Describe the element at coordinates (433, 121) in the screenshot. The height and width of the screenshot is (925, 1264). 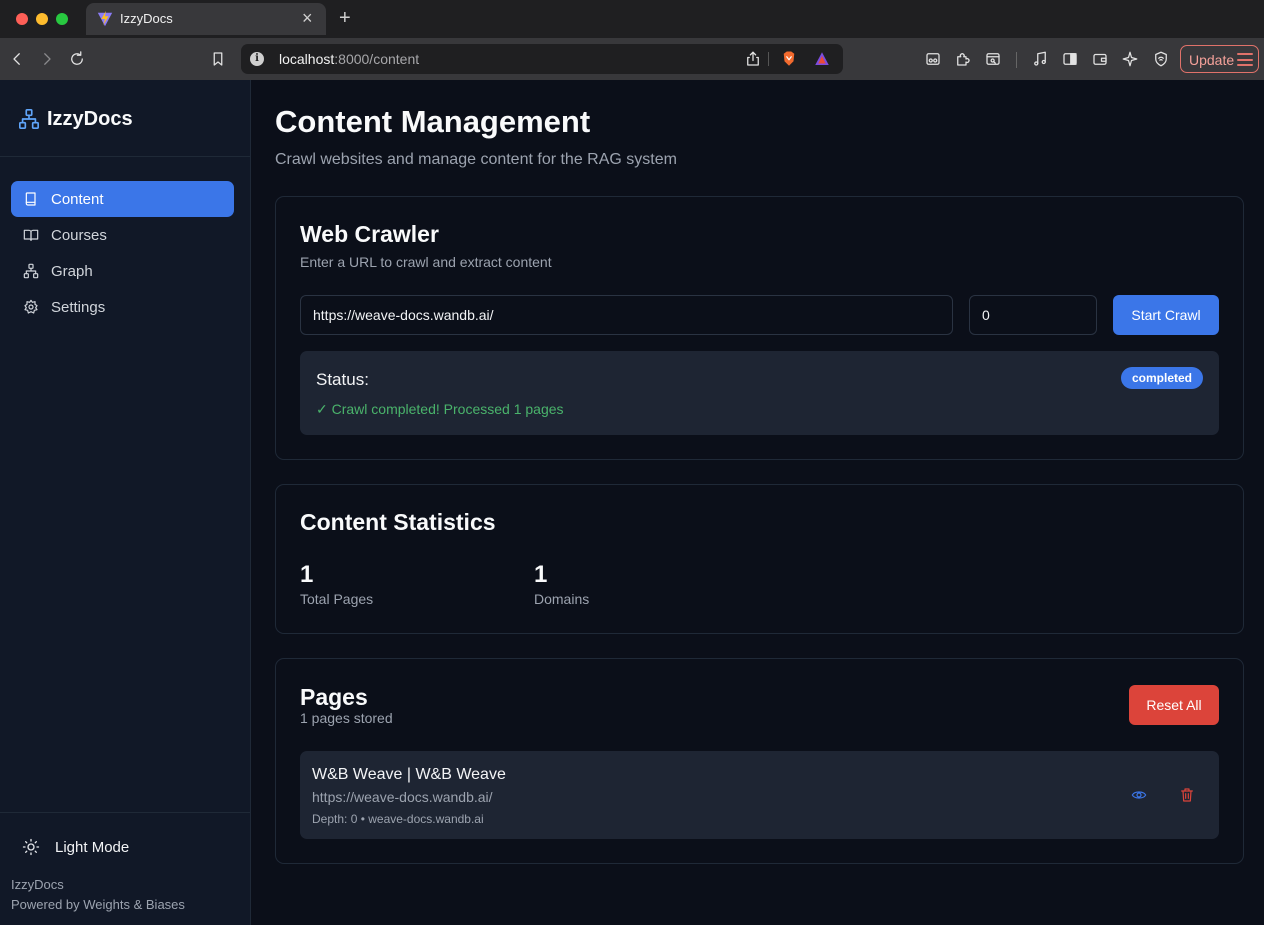
I see `page-title: Content Management` at that location.